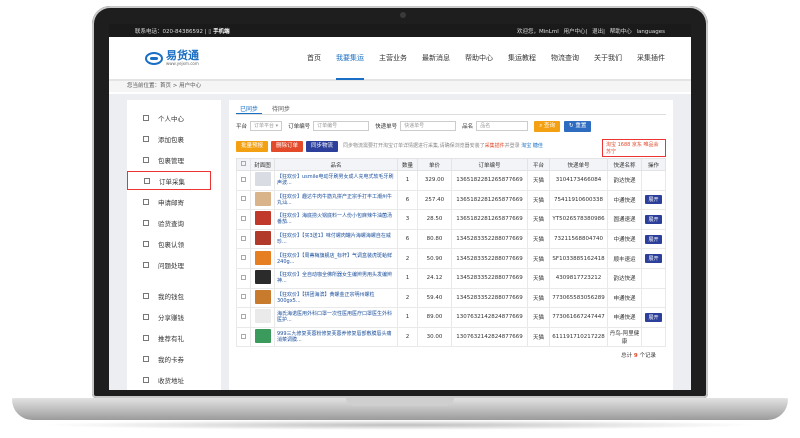 This screenshot has height=438, width=800. What do you see at coordinates (495, 146) in the screenshot?
I see `plugin-link: 采集插件` at bounding box center [495, 146].